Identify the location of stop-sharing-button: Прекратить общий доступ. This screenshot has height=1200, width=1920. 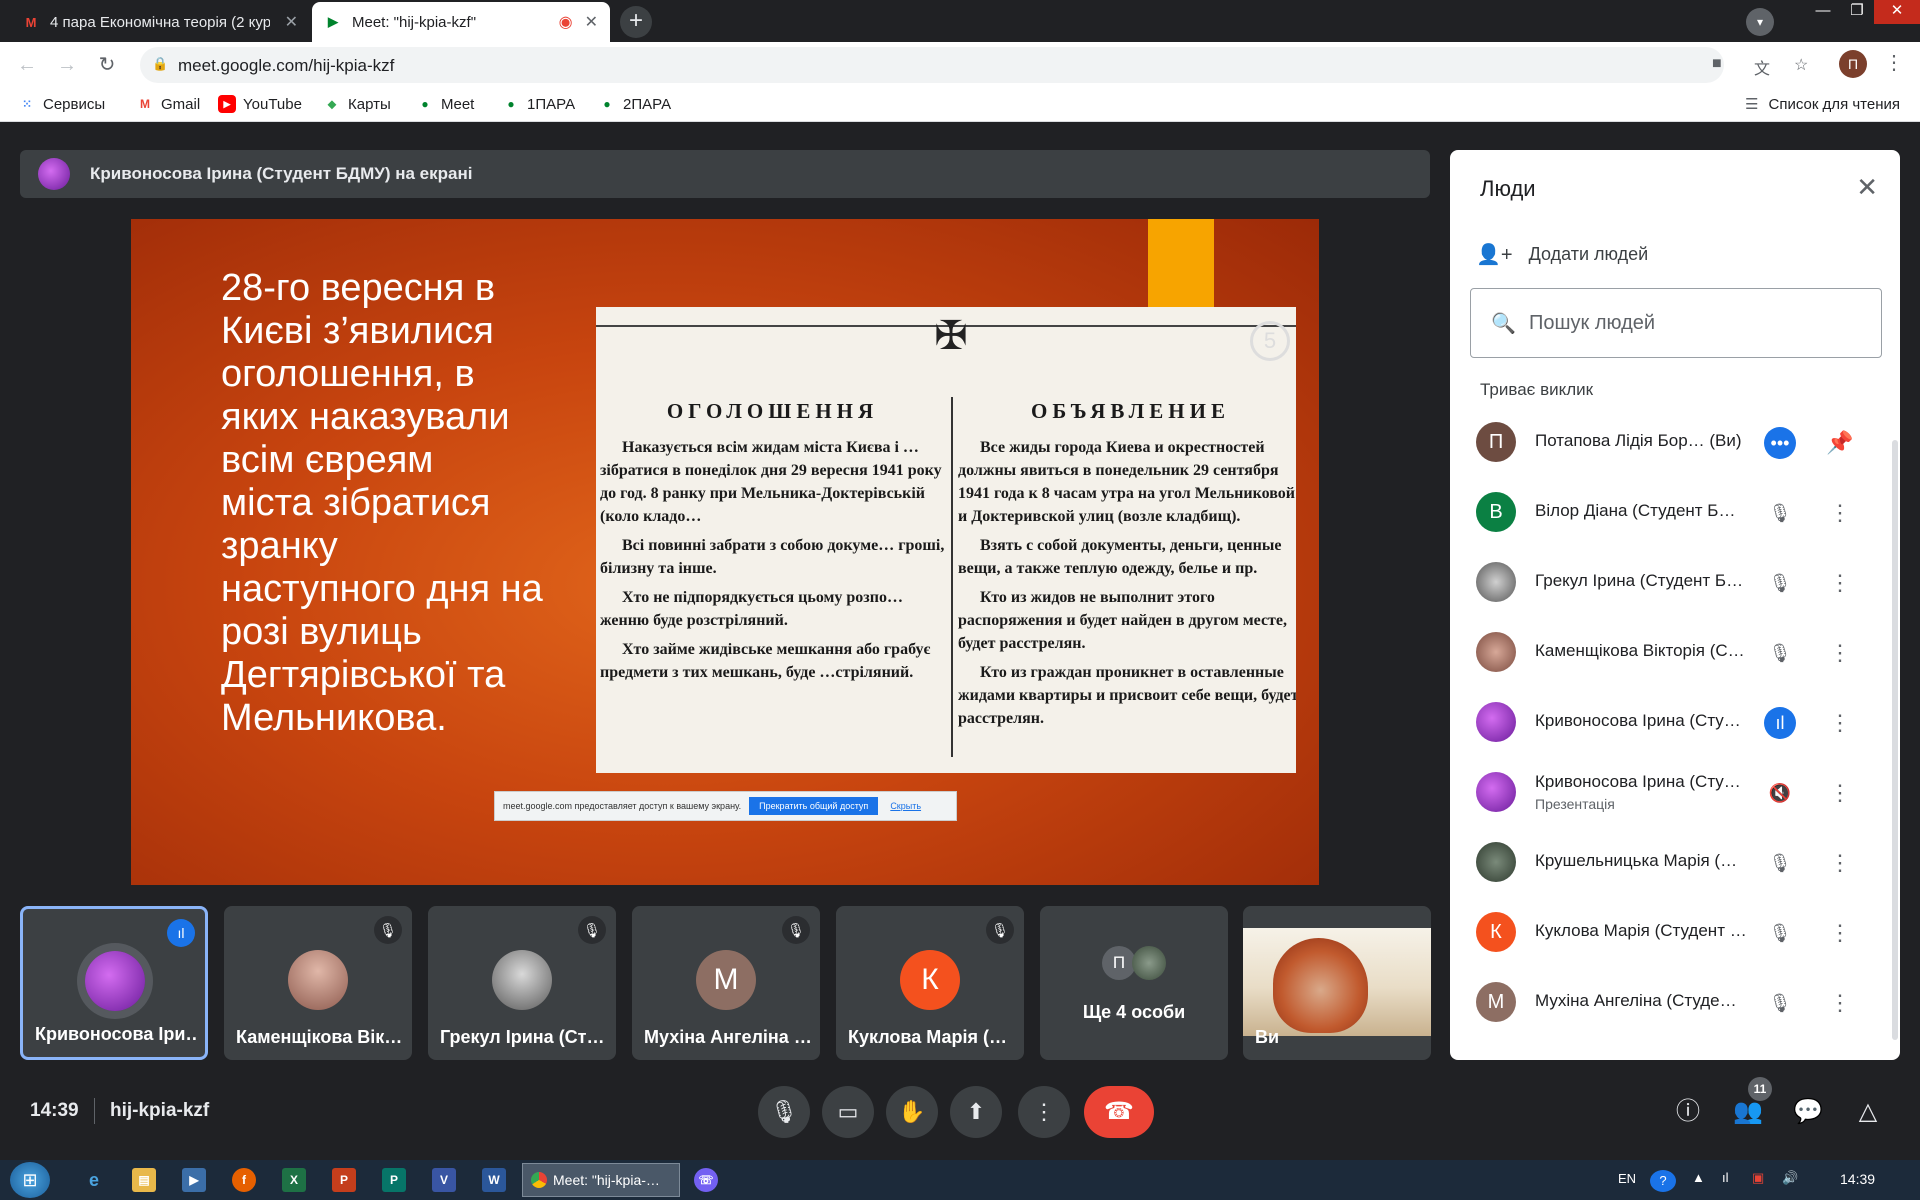
(814, 806).